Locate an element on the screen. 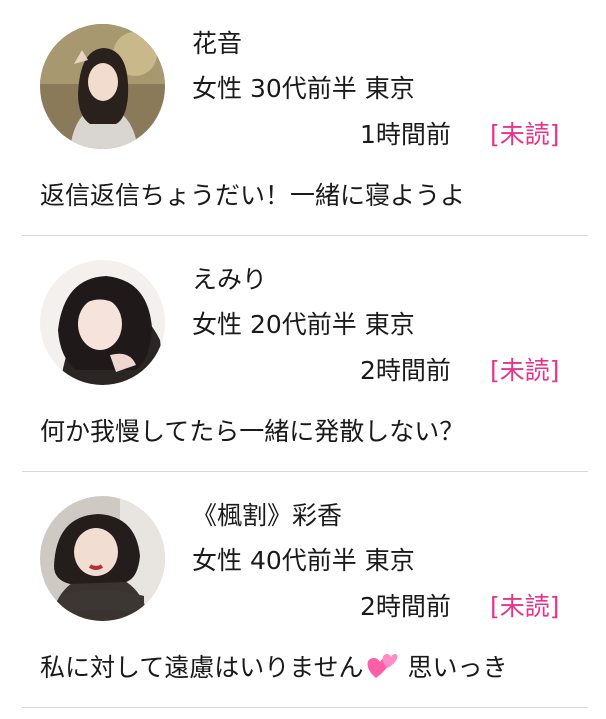 The height and width of the screenshot is (719, 606). sender-profile: 女性 40代前半 東京 is located at coordinates (303, 560).